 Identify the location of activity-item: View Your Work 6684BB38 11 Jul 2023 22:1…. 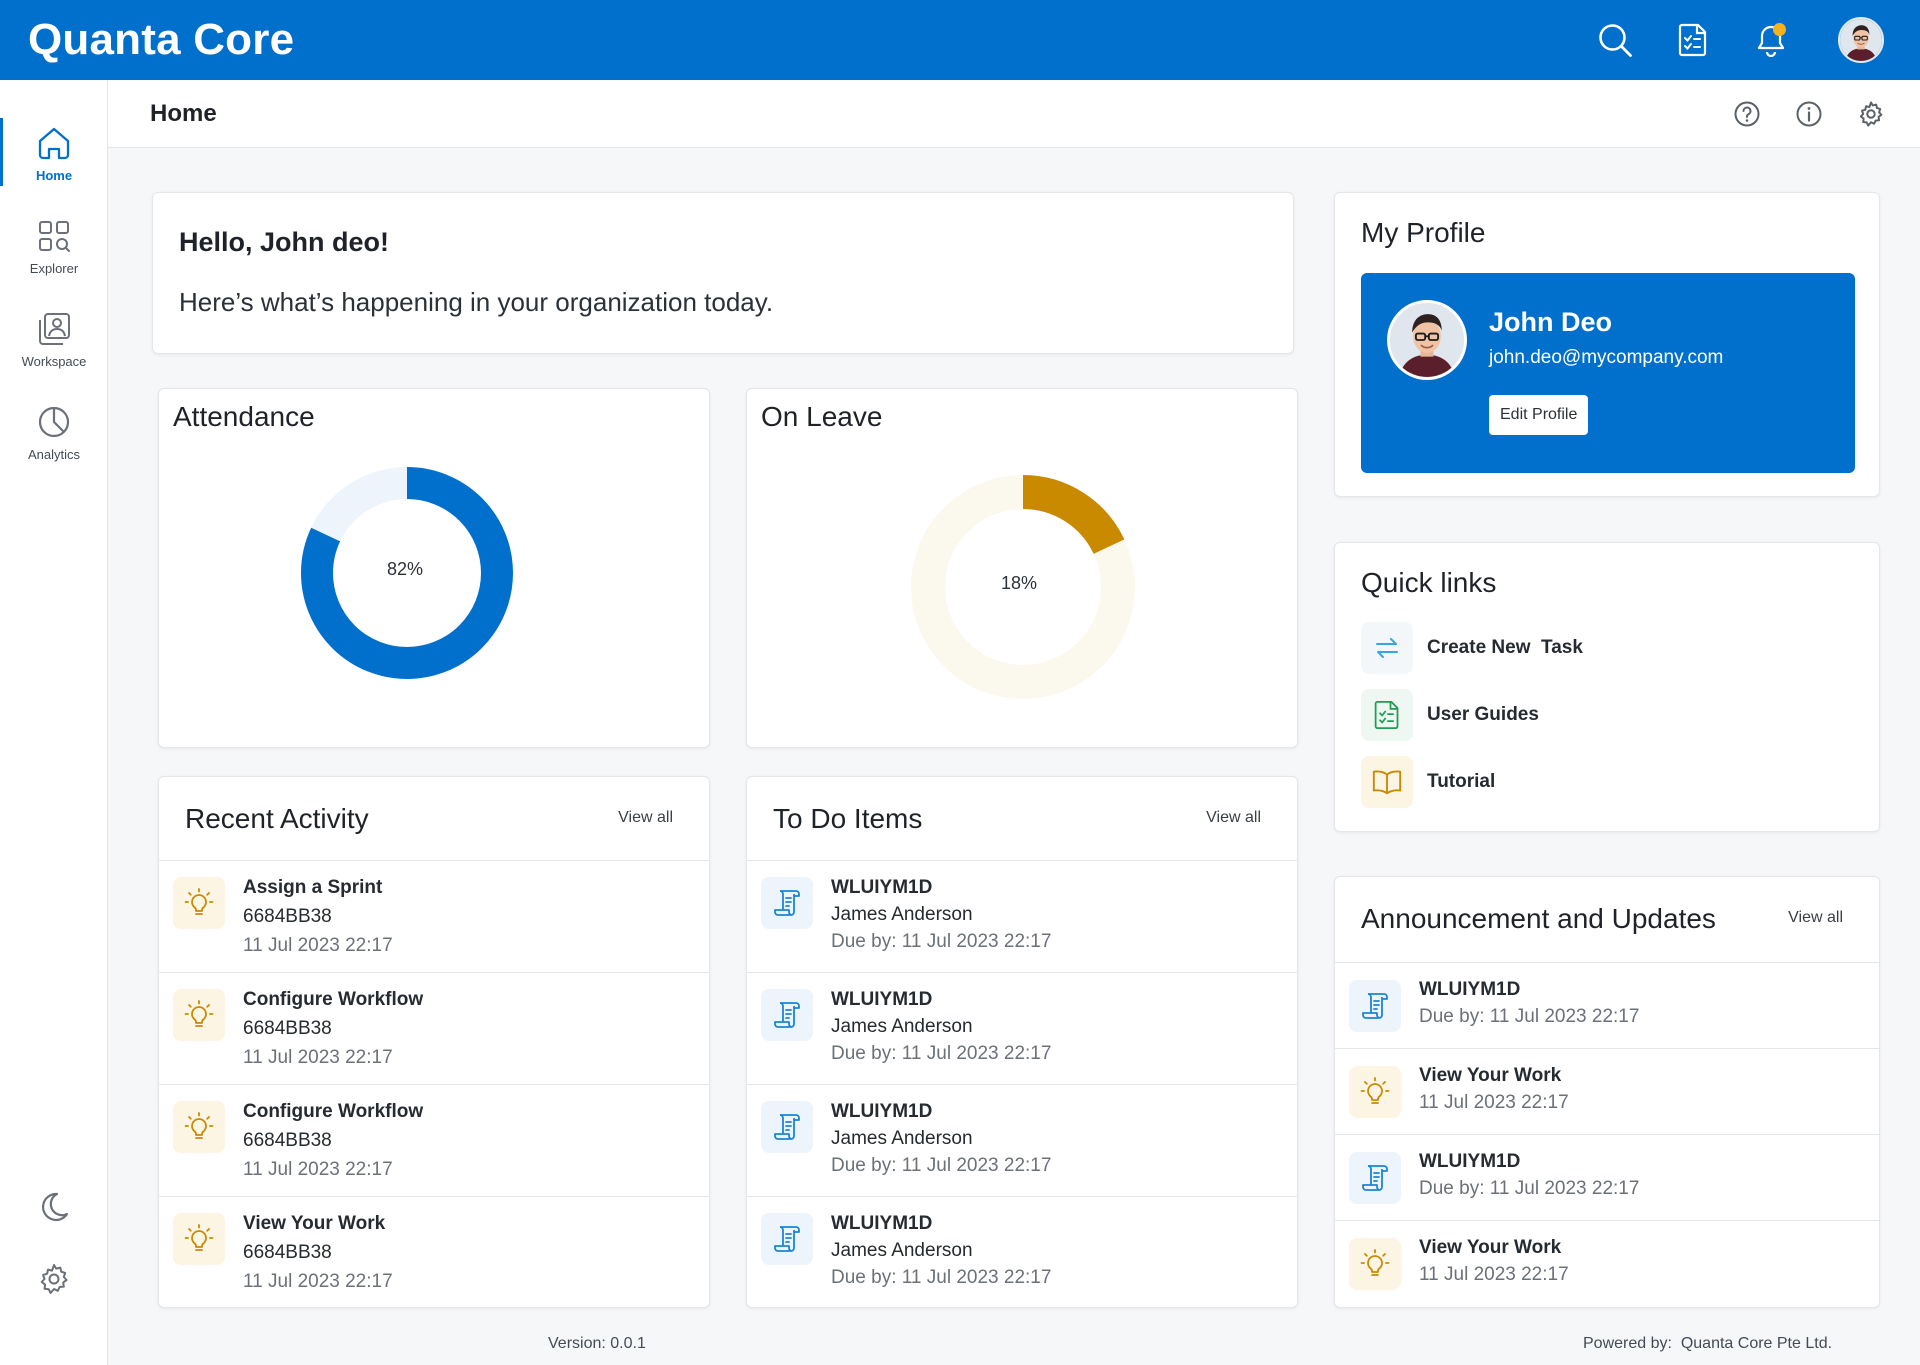
(434, 1253).